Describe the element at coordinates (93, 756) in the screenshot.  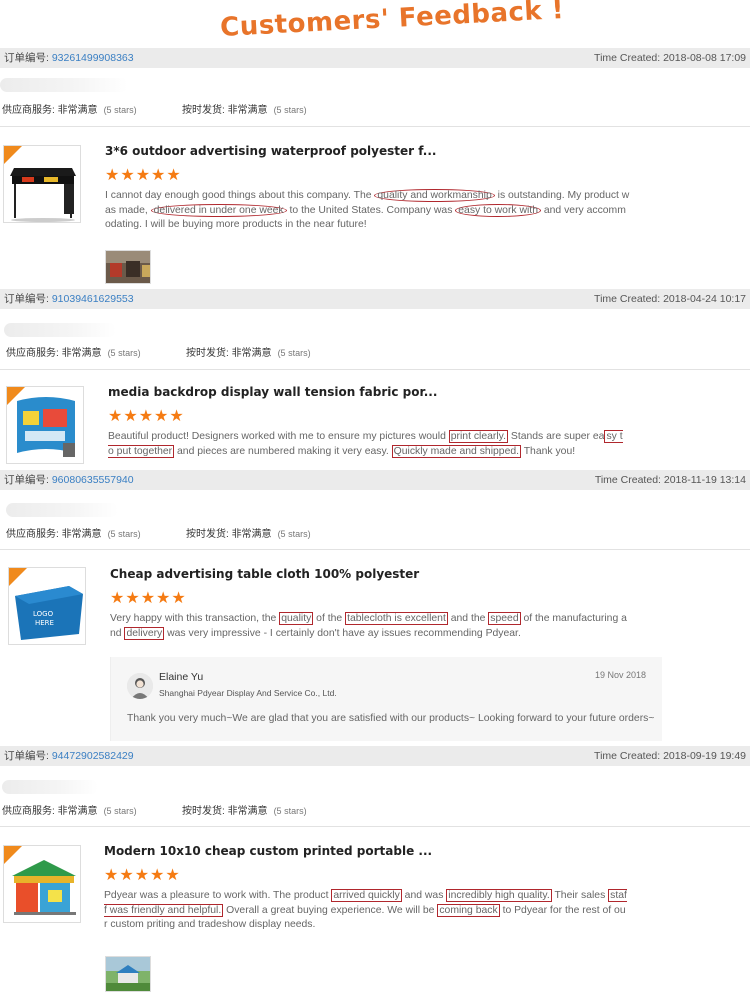
I see `order-number-link: 94472902582429` at that location.